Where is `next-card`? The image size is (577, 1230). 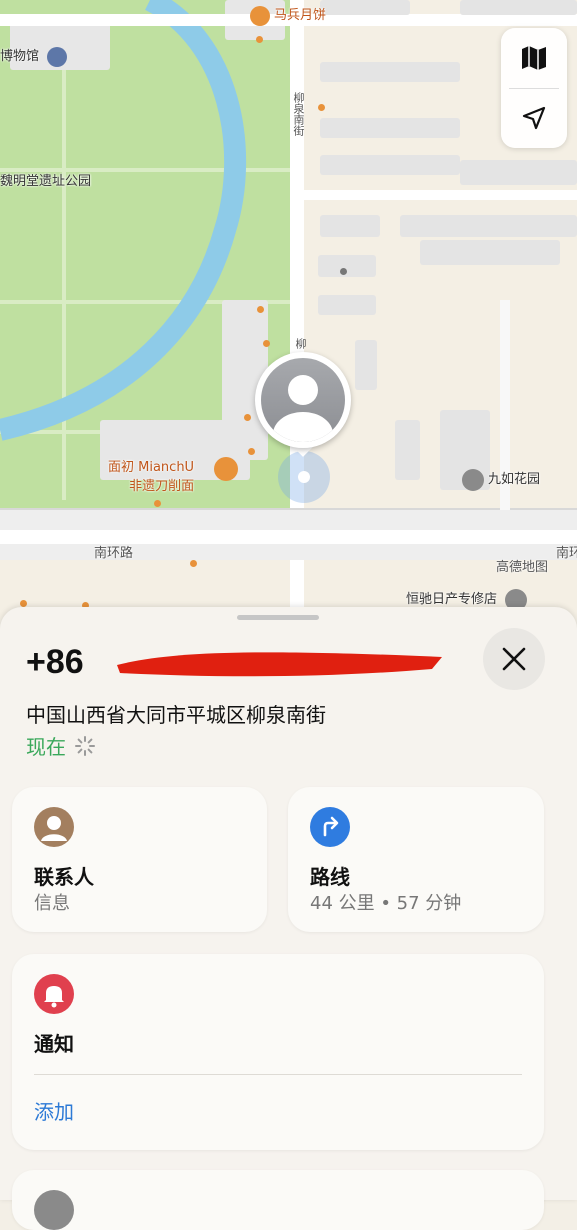
next-card is located at coordinates (278, 1200).